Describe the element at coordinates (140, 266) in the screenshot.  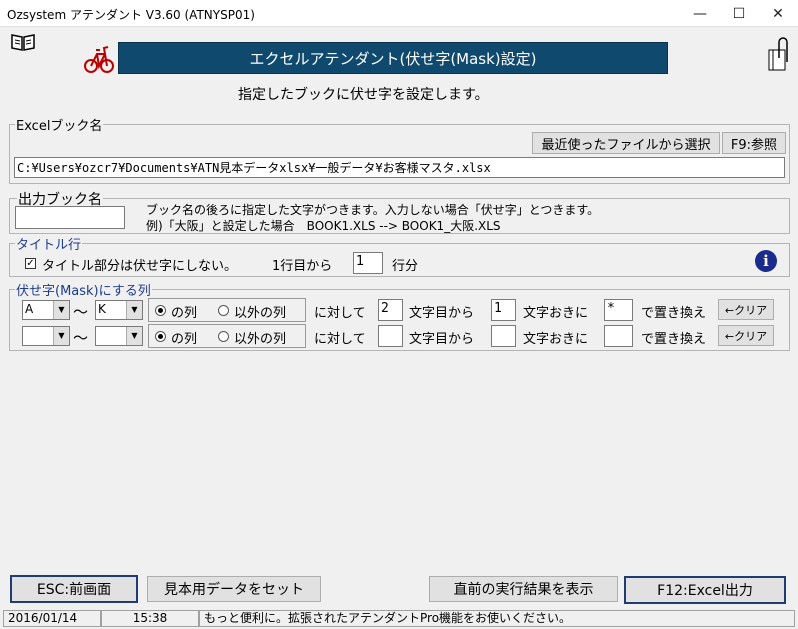
I see `title-row-checkbox-label: タイトル部分は伏せ字にしない。` at that location.